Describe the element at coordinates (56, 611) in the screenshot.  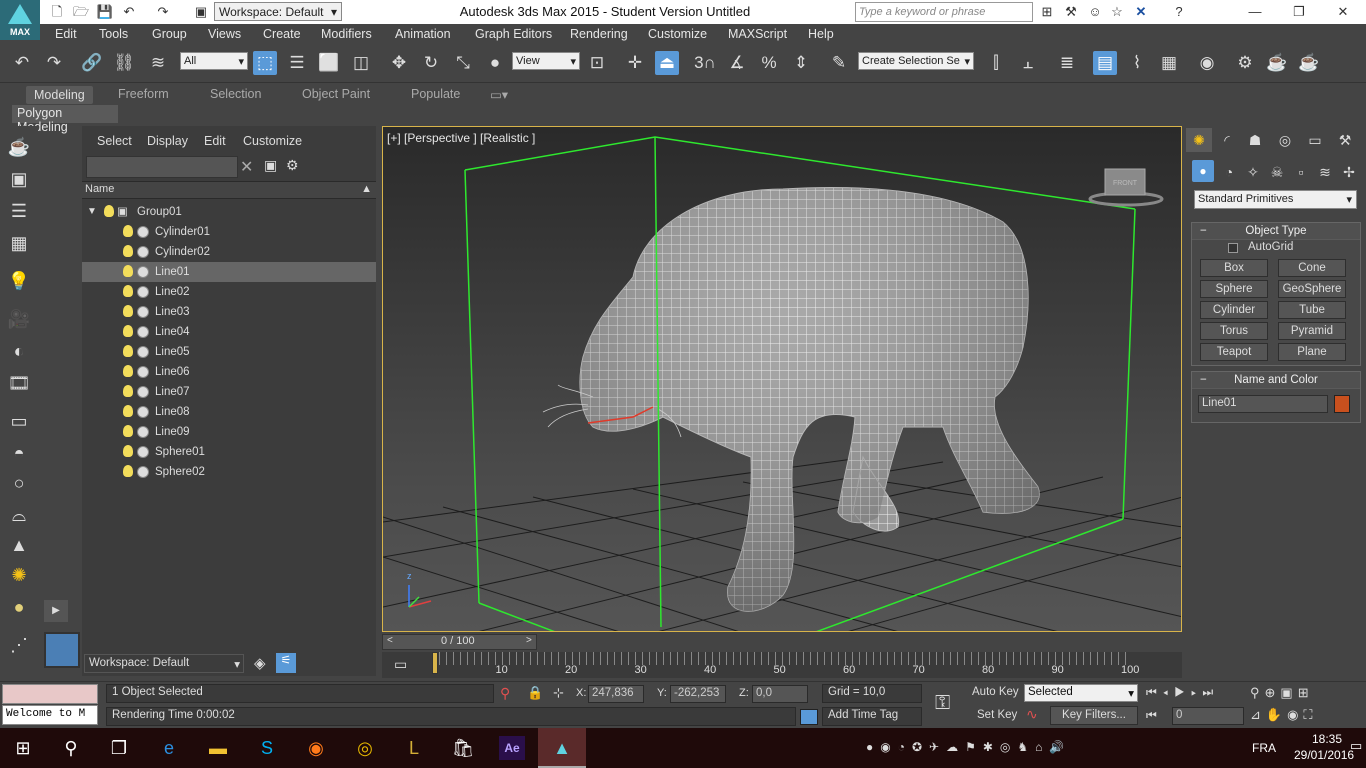
I see `expand-arrow-icon: ▶` at that location.